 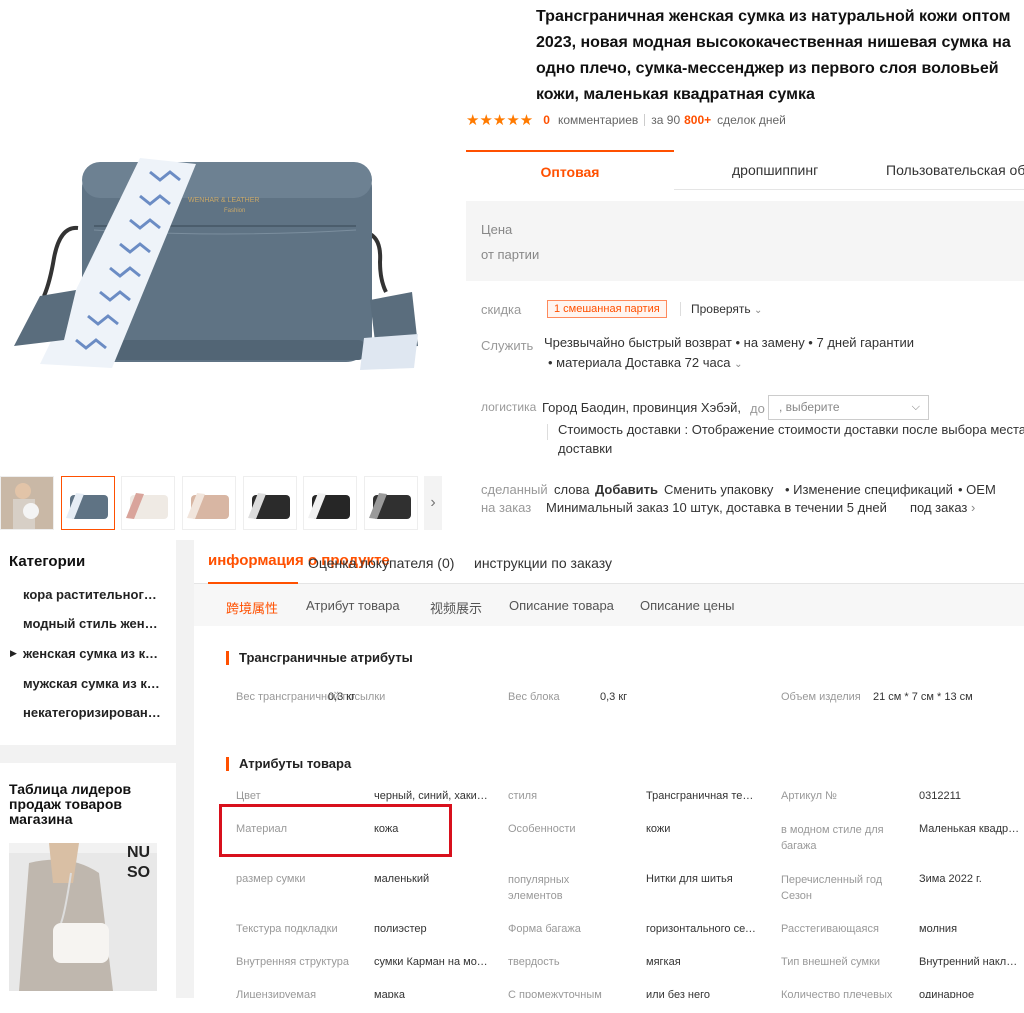 What do you see at coordinates (832, 838) in the screenshot?
I see `attr-key: в модном стиле для багажа` at bounding box center [832, 838].